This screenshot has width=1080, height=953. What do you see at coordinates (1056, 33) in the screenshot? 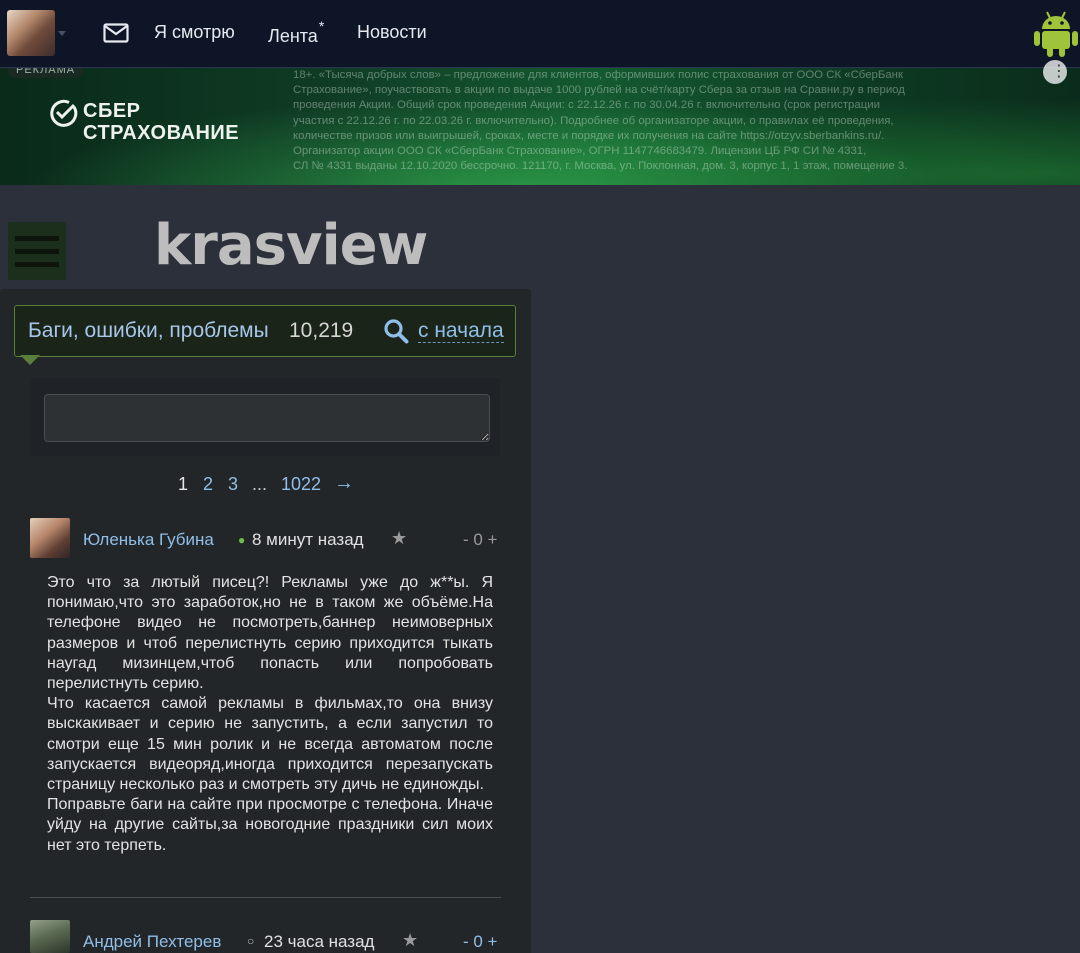
I see `android-icon` at bounding box center [1056, 33].